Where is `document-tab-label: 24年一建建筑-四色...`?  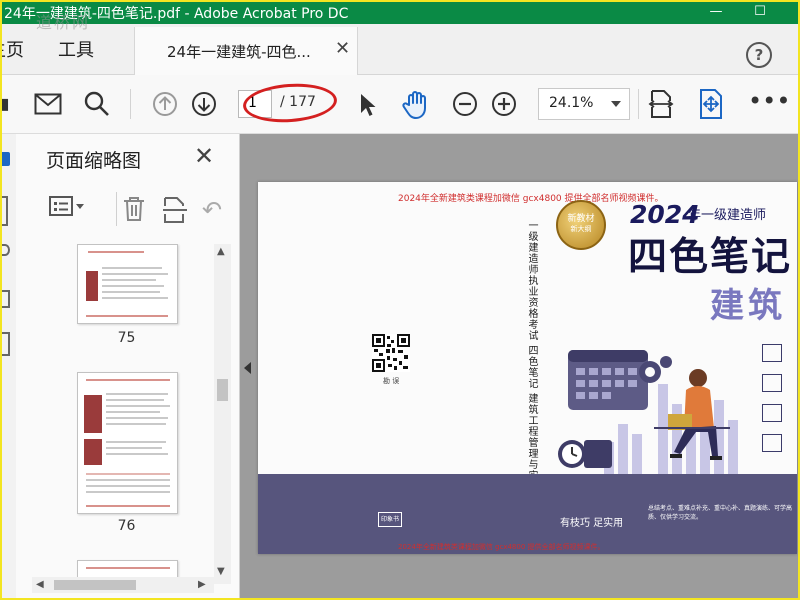 document-tab-label: 24年一建建筑-四色... is located at coordinates (239, 52).